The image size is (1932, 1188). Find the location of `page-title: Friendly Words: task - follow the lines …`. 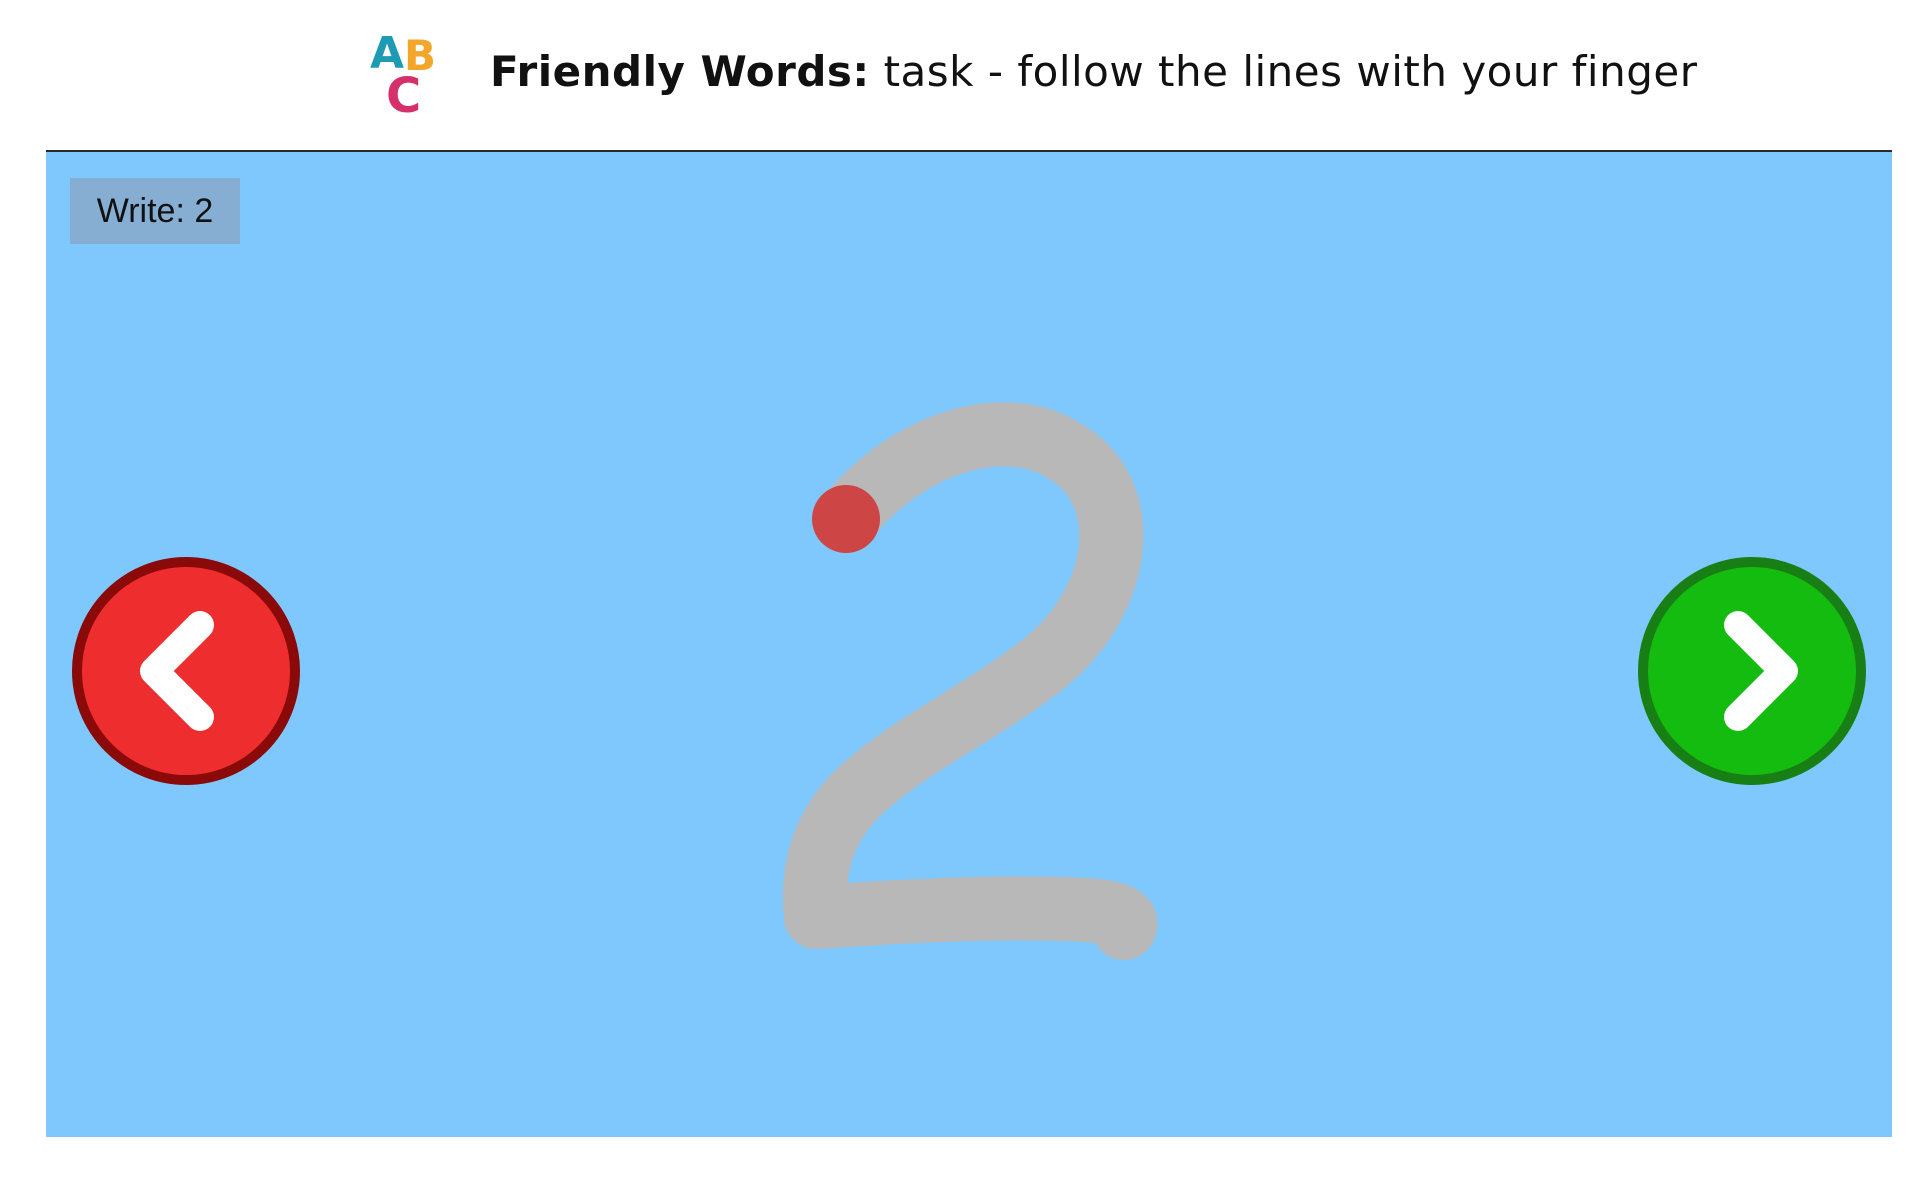

page-title: Friendly Words: task - follow the lines … is located at coordinates (1093, 72).